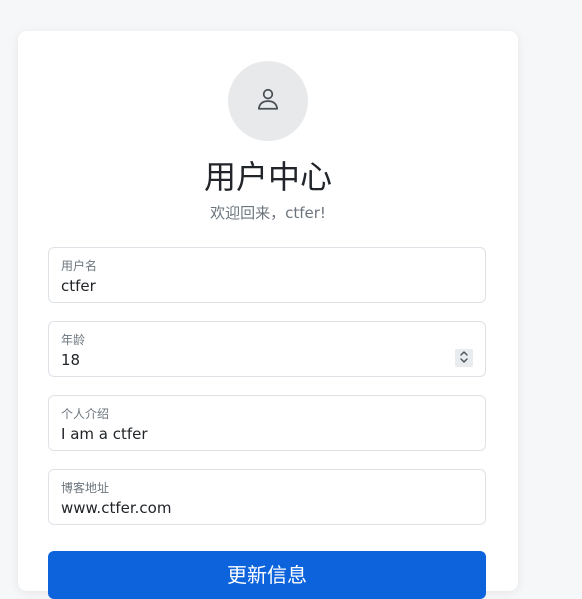 The image size is (582, 599). I want to click on blog-label: 博客地址, so click(85, 488).